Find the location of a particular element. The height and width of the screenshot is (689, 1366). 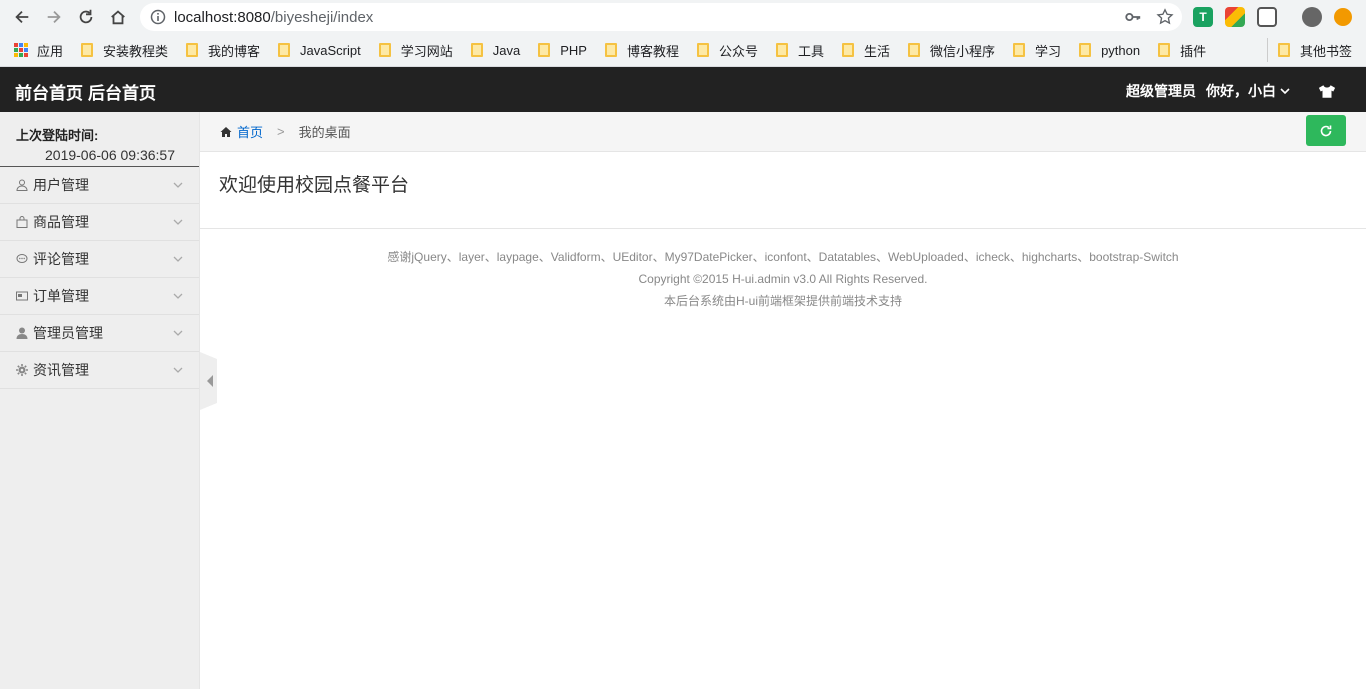

forward-button is located at coordinates (54, 17).